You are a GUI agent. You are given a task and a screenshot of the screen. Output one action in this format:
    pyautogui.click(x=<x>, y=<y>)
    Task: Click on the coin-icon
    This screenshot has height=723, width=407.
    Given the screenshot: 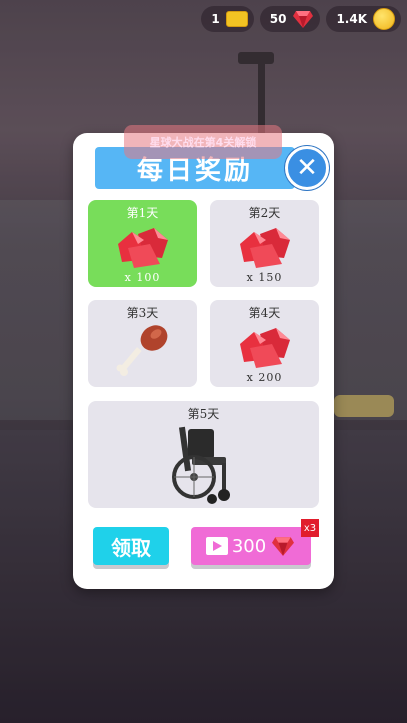 What is the action you would take?
    pyautogui.click(x=384, y=19)
    